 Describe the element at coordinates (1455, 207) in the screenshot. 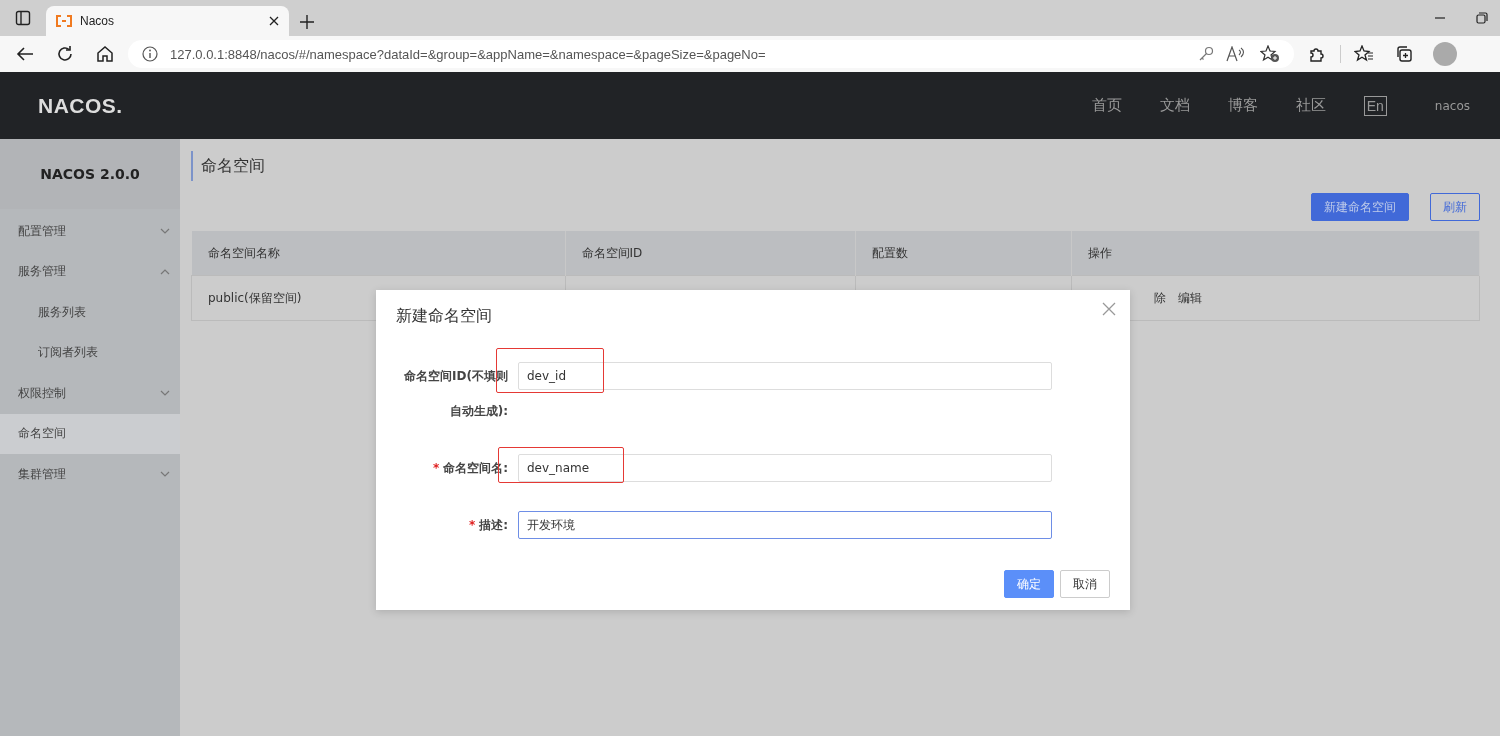

I see `refresh-button: 刷新` at that location.